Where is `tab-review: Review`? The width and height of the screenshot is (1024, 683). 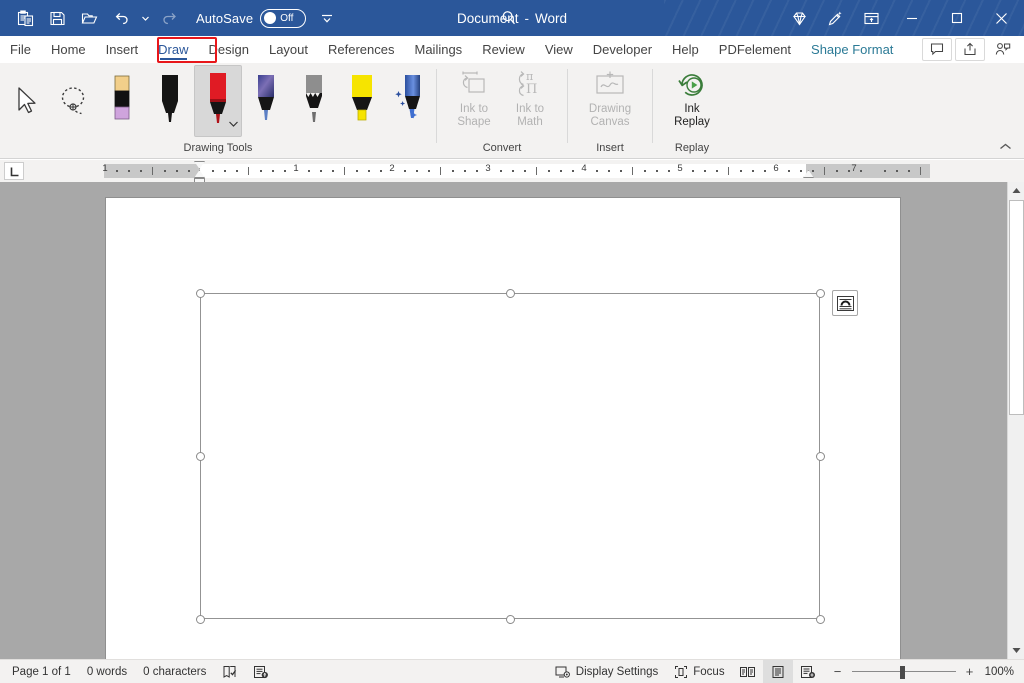 tab-review: Review is located at coordinates (503, 49).